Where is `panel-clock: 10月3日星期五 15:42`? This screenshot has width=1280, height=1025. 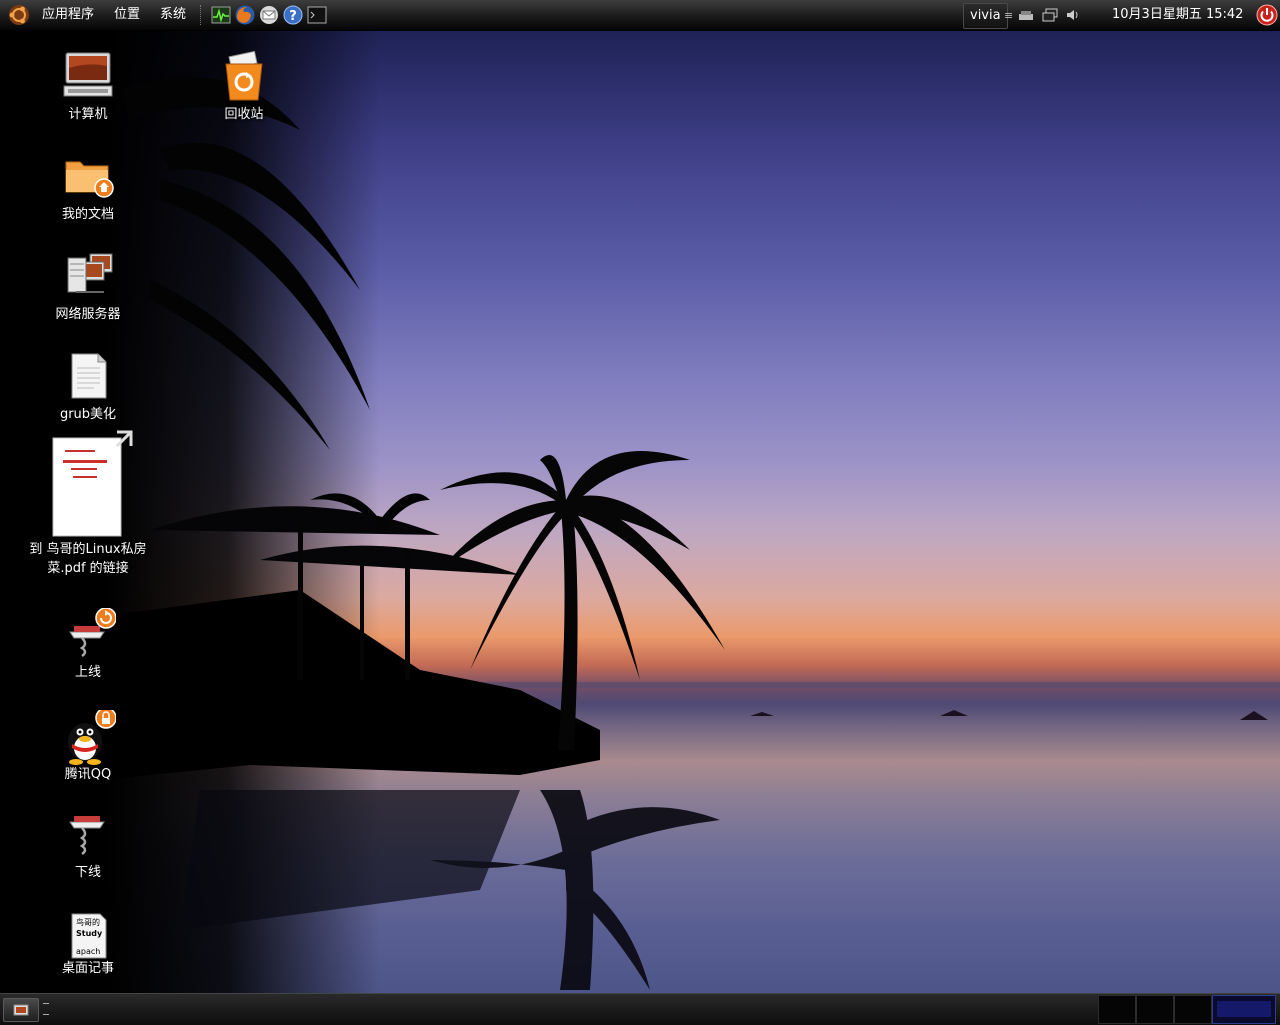
panel-clock: 10月3日星期五 15:42 is located at coordinates (1177, 15).